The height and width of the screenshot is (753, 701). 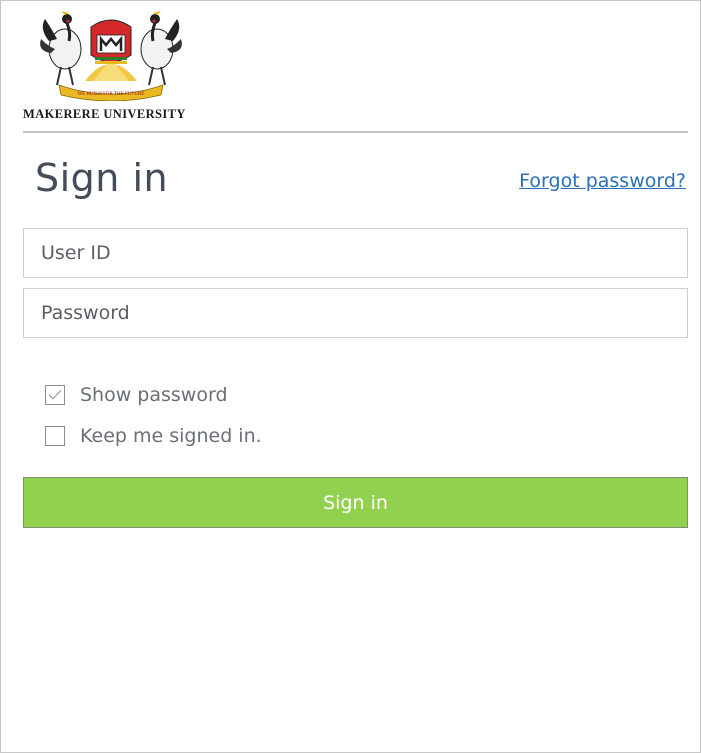 I want to click on university-name: MAKERERE UNIVERSITY, so click(x=104, y=114).